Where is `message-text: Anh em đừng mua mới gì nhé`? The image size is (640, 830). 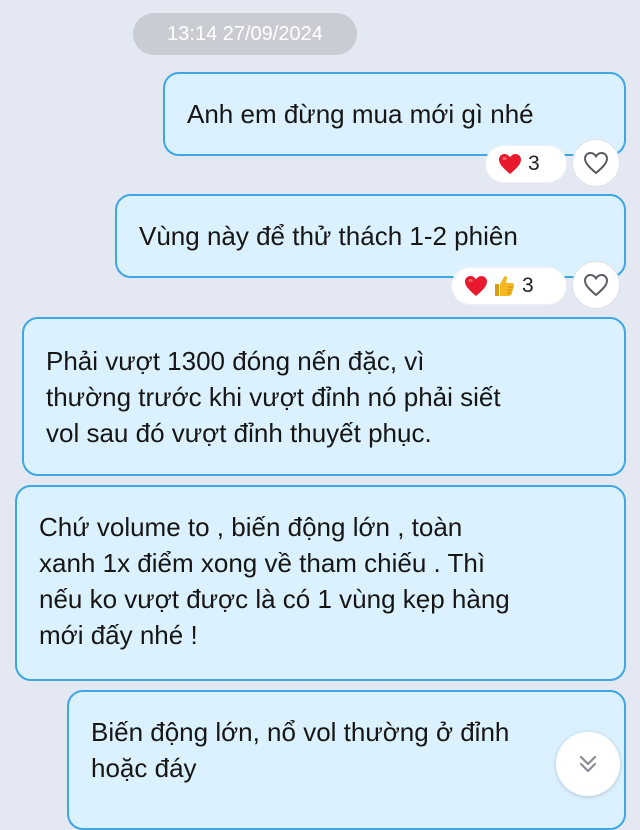
message-text: Anh em đừng mua mới gì nhé is located at coordinates (360, 114).